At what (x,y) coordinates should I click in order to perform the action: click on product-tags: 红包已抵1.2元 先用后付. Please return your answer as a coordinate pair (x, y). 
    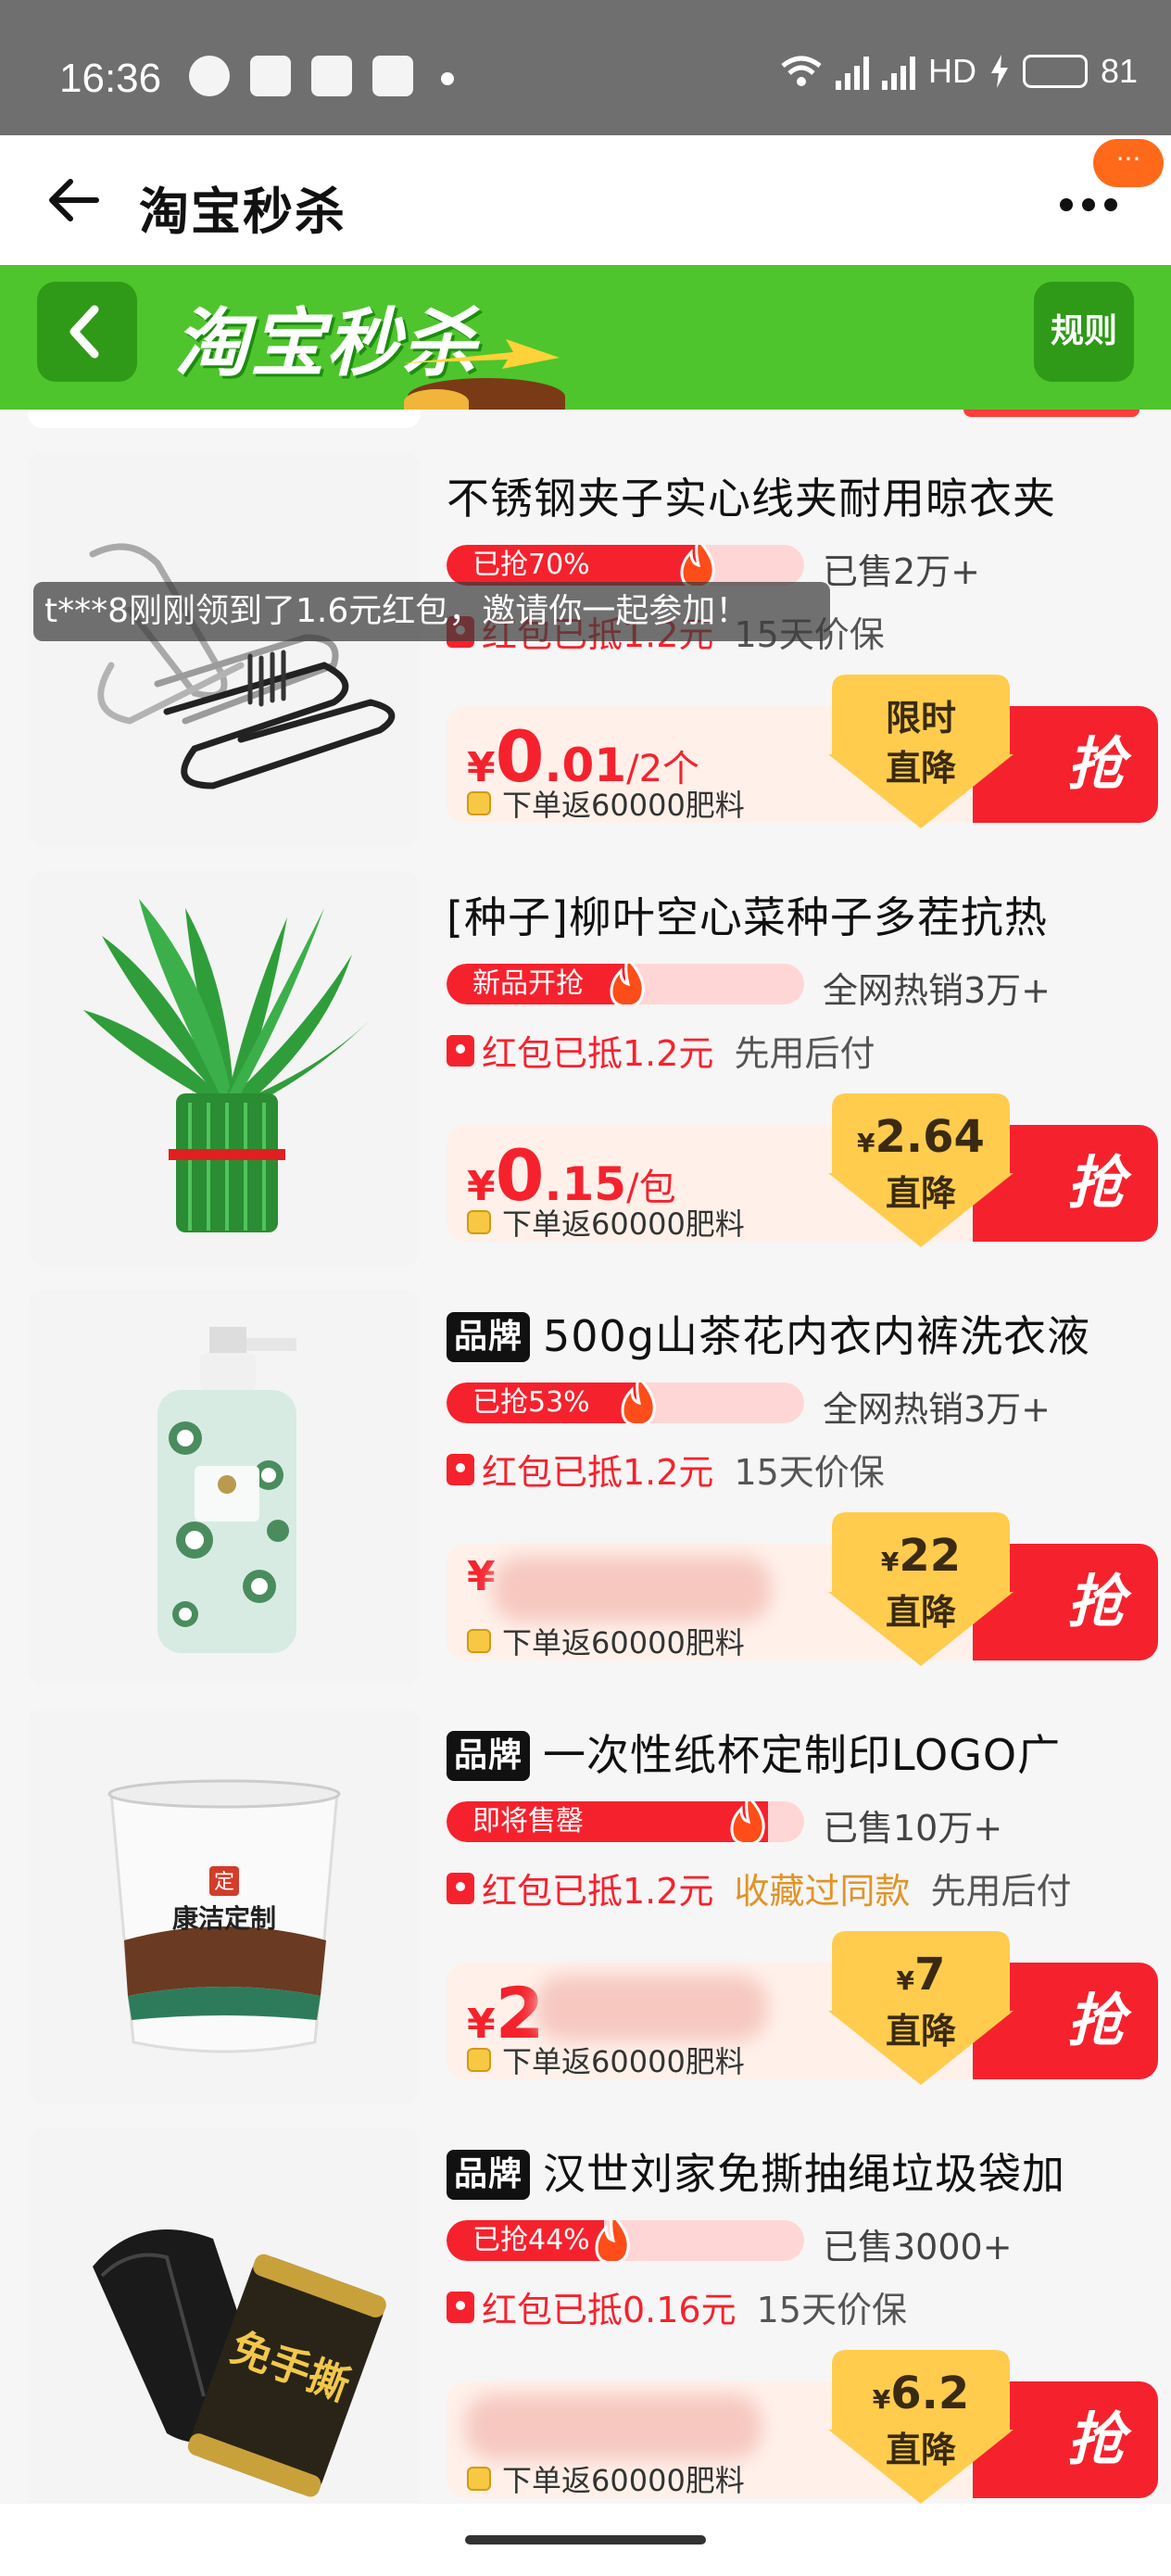
    Looking at the image, I should click on (661, 1050).